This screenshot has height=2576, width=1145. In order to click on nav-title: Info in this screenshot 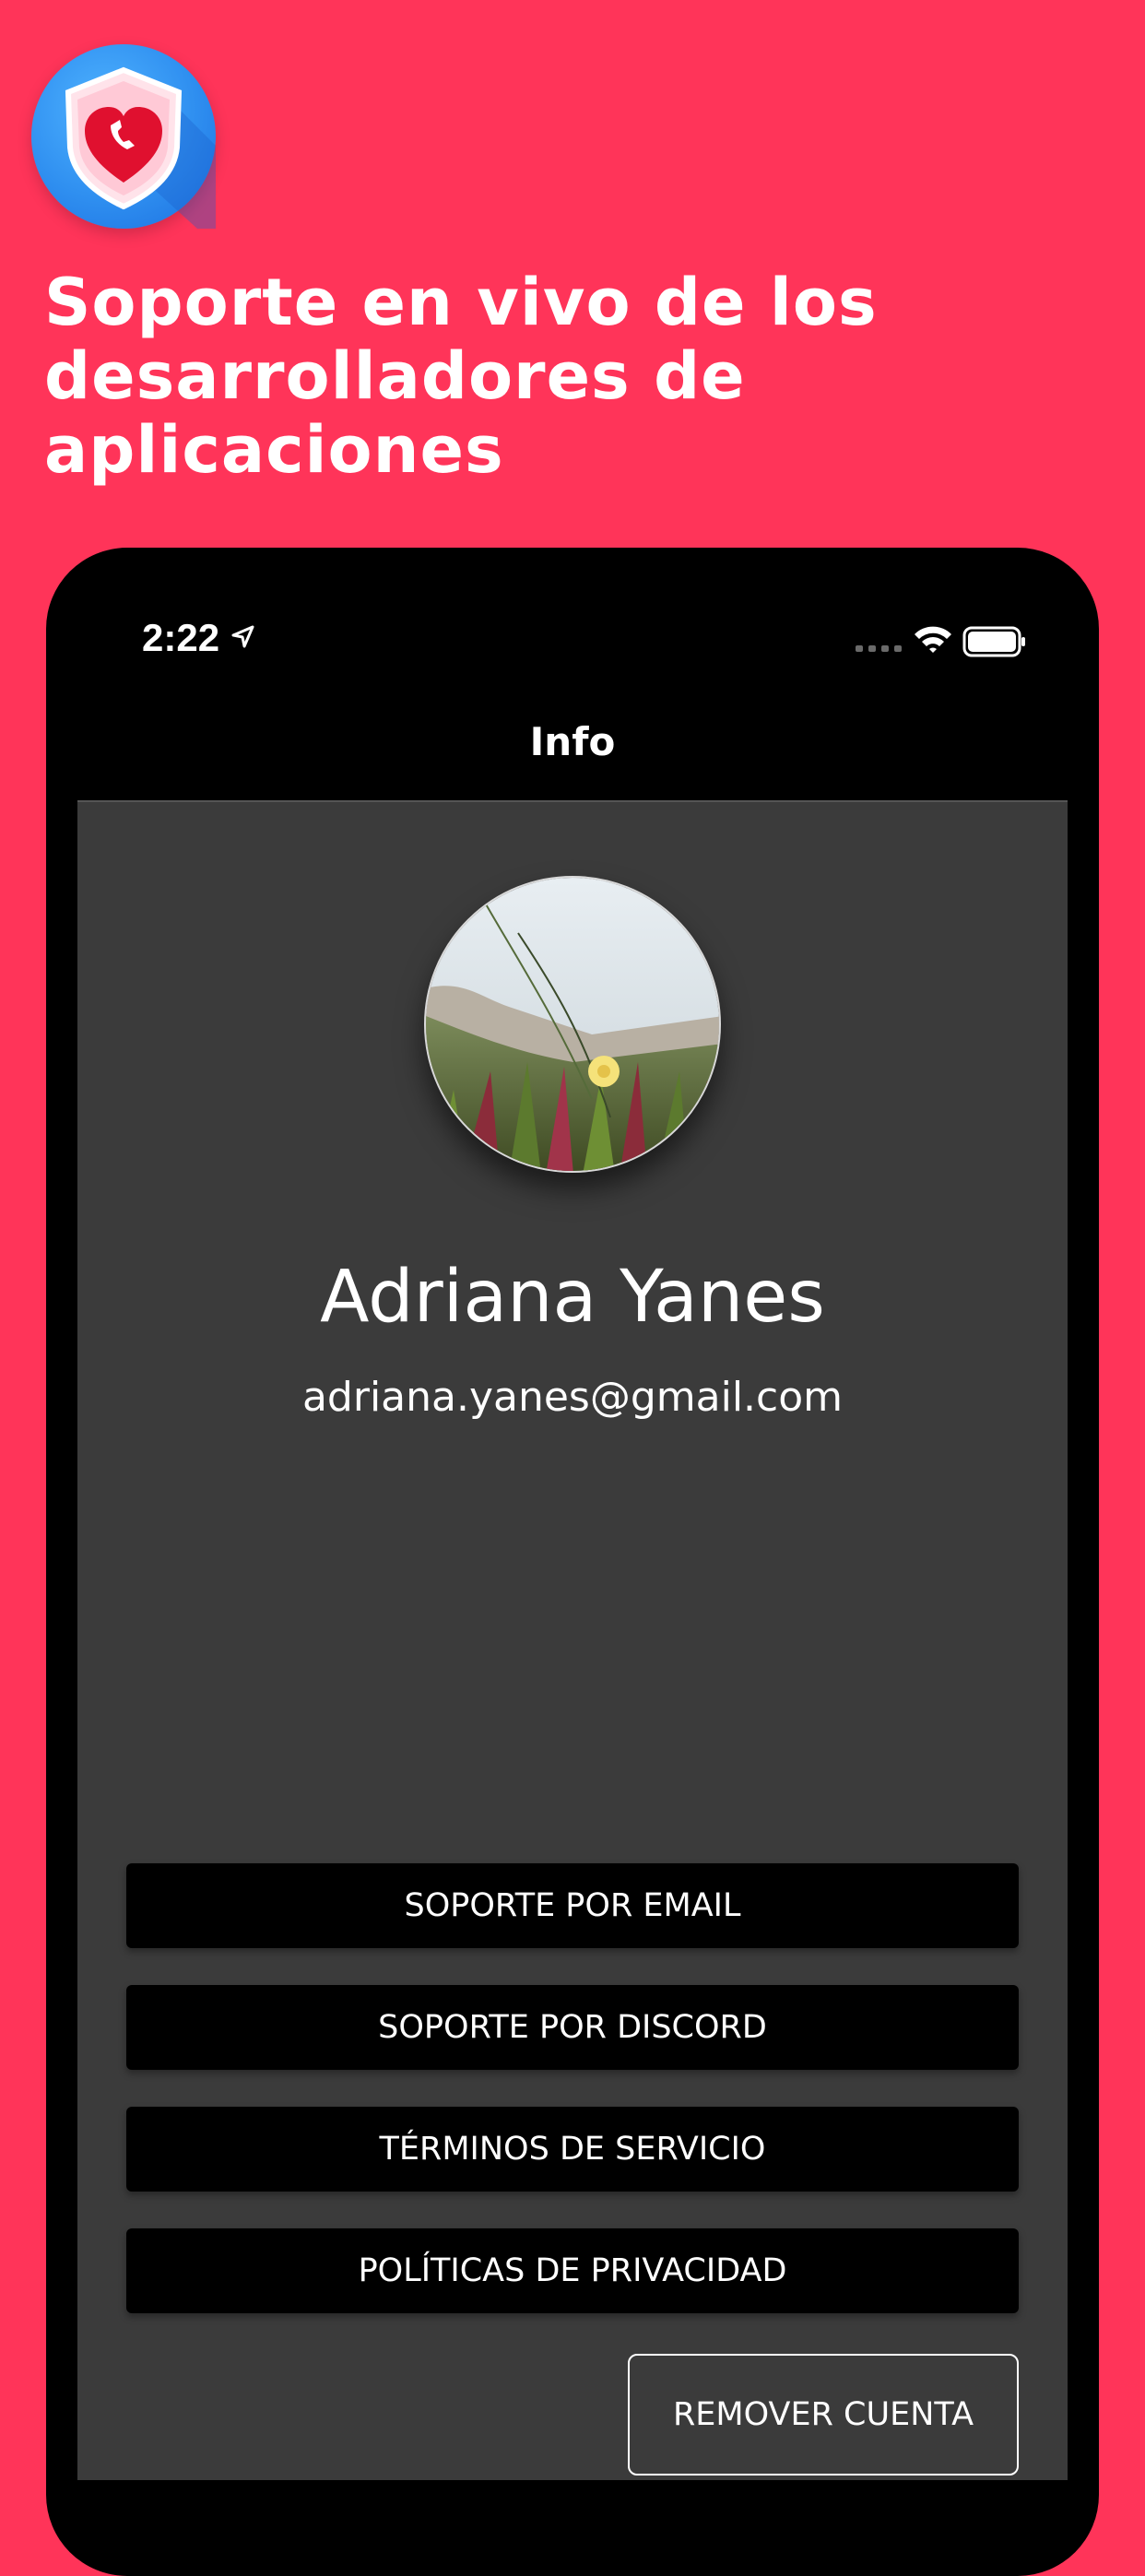, I will do `click(572, 741)`.